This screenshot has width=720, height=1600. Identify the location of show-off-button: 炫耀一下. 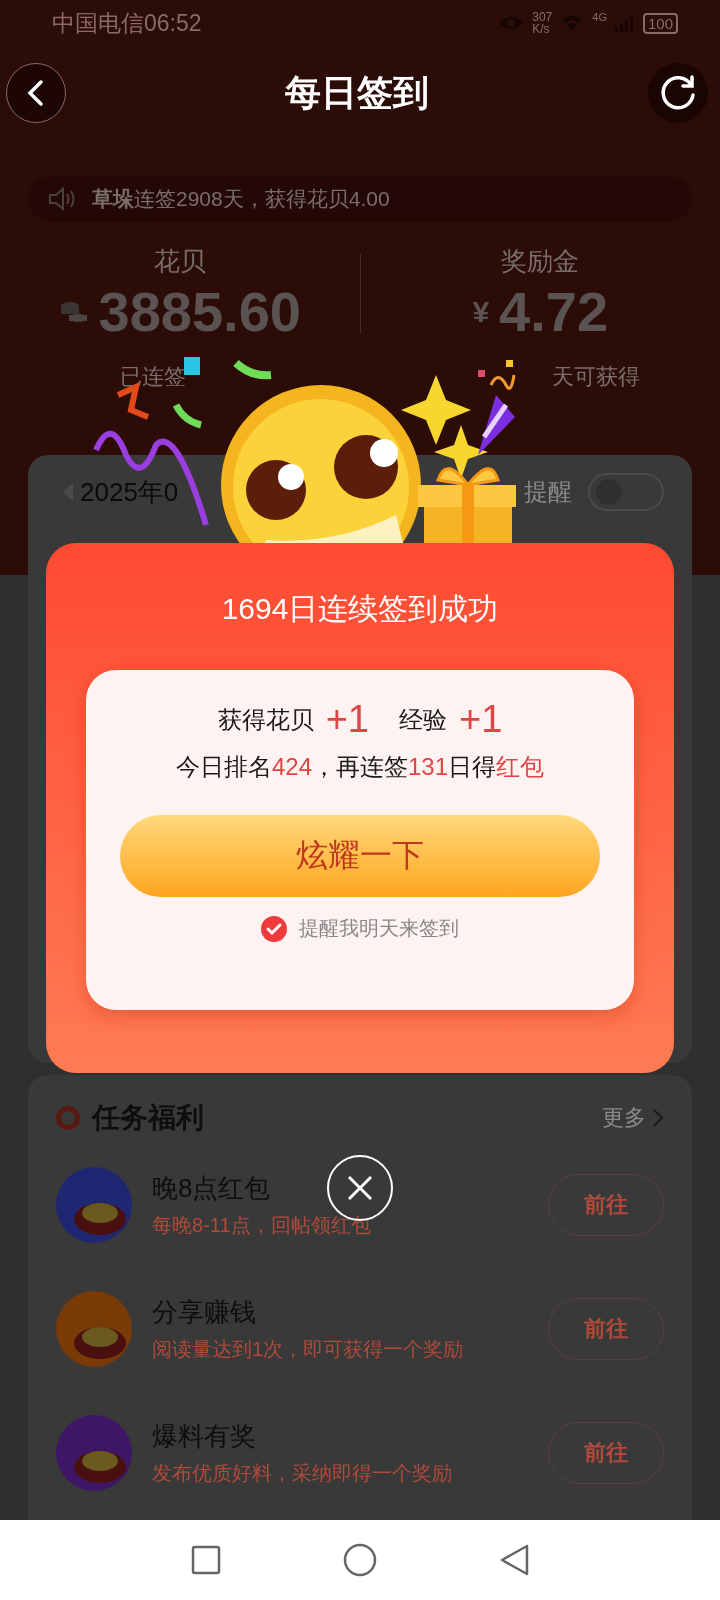
(360, 856).